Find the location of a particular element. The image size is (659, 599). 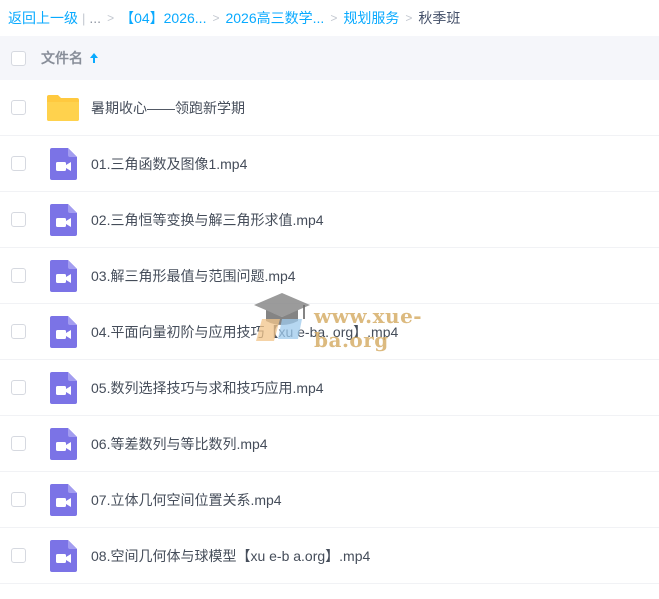

select-all-checkbox is located at coordinates (18, 58).